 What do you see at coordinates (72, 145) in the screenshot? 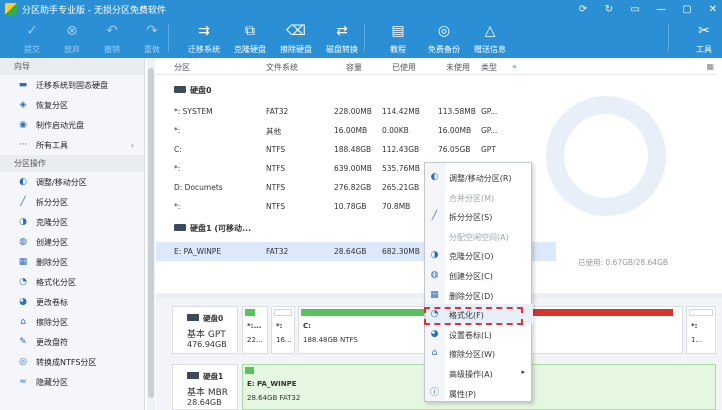
I see `sidebar-item-0-3: ··· 所有工具 ›` at bounding box center [72, 145].